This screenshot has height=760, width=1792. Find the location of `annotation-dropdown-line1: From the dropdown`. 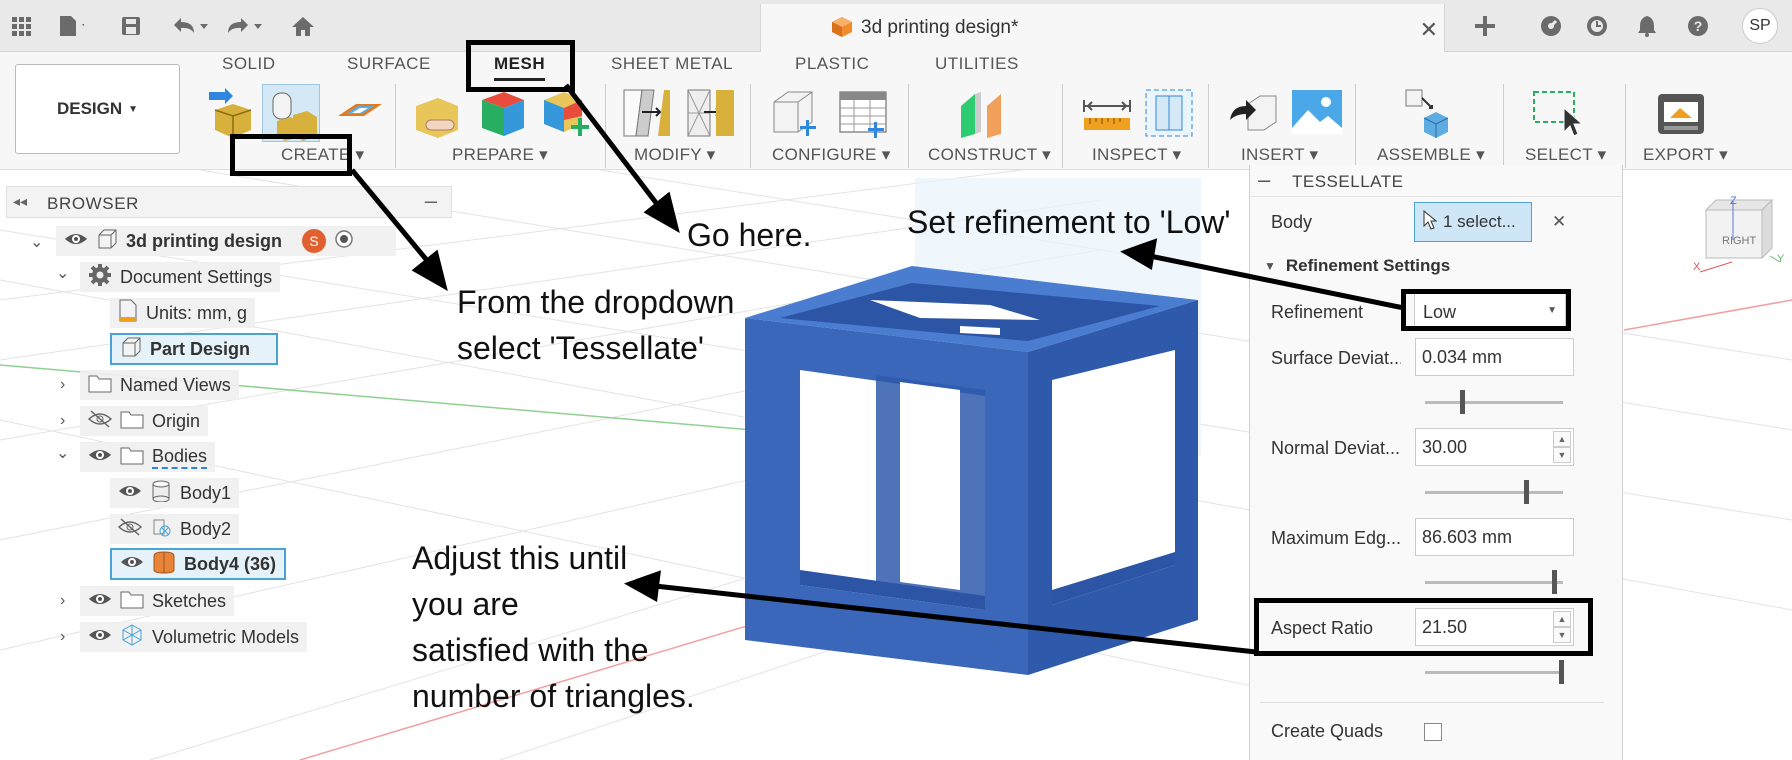

annotation-dropdown-line1: From the dropdown is located at coordinates (596, 302).